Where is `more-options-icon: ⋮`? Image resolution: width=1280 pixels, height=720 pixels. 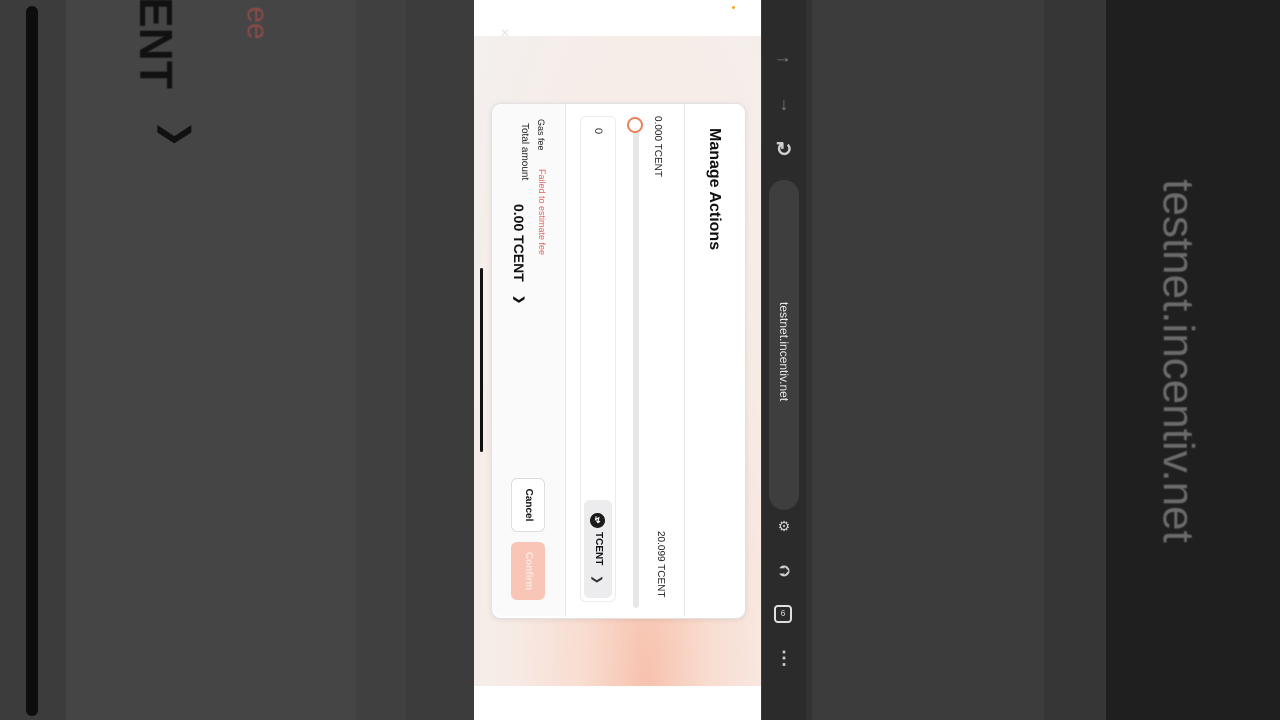
more-options-icon: ⋮ is located at coordinates (784, 658).